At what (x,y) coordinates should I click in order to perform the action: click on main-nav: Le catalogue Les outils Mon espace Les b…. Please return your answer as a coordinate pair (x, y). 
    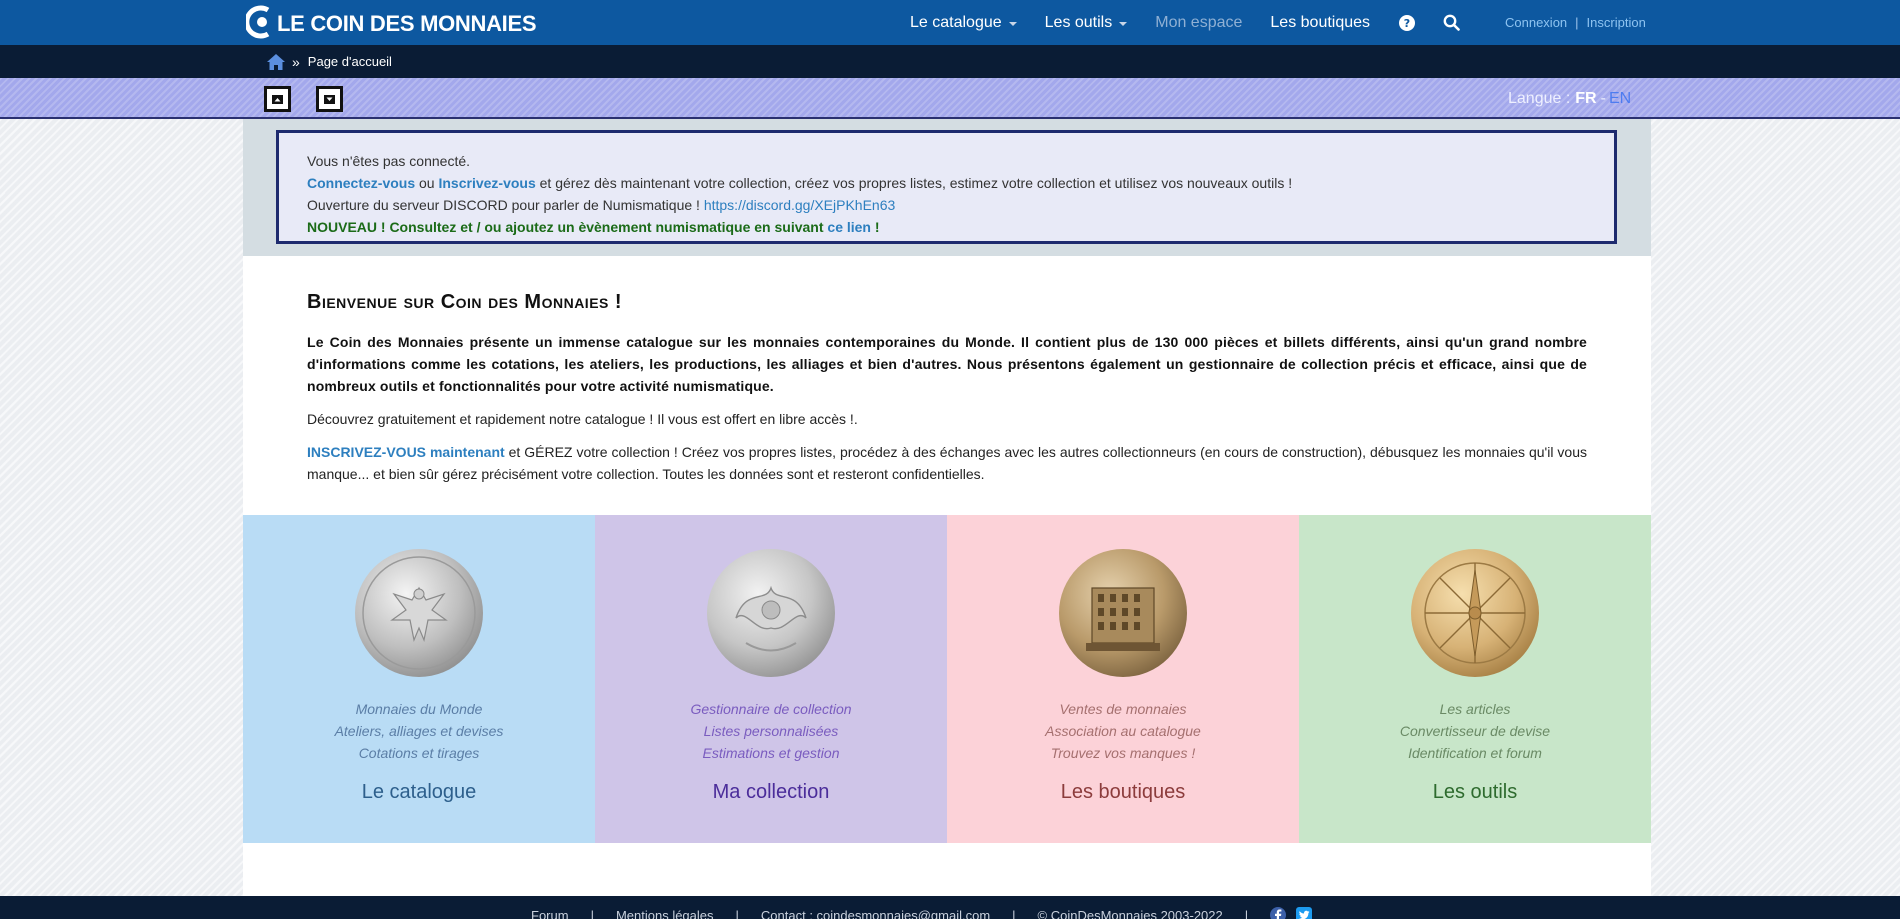
    Looking at the image, I should click on (1198, 22).